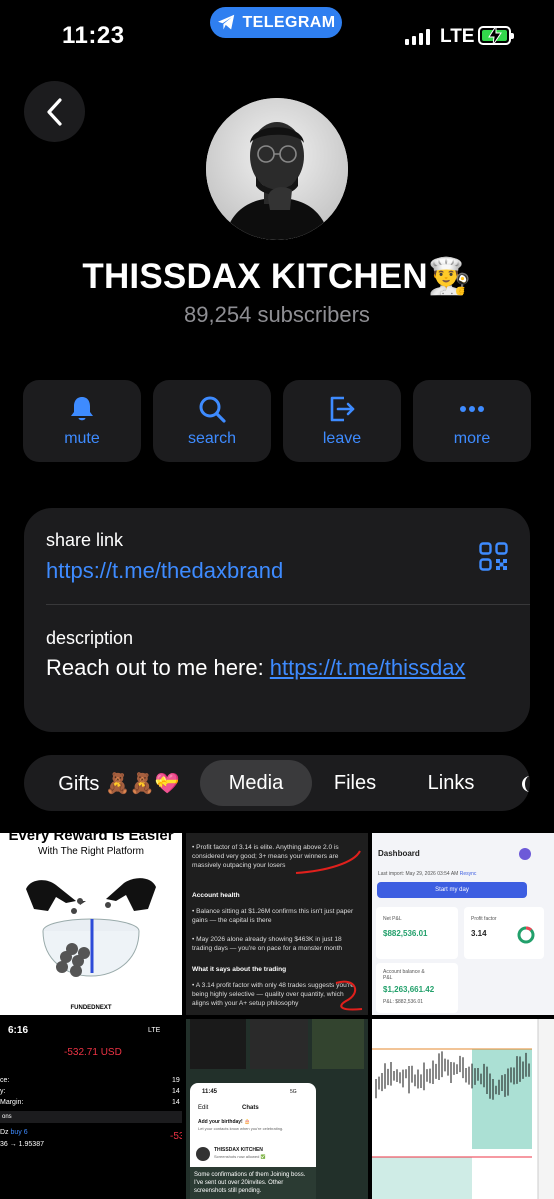 The height and width of the screenshot is (1199, 554). I want to click on trade-pl: -53, so click(176, 1136).